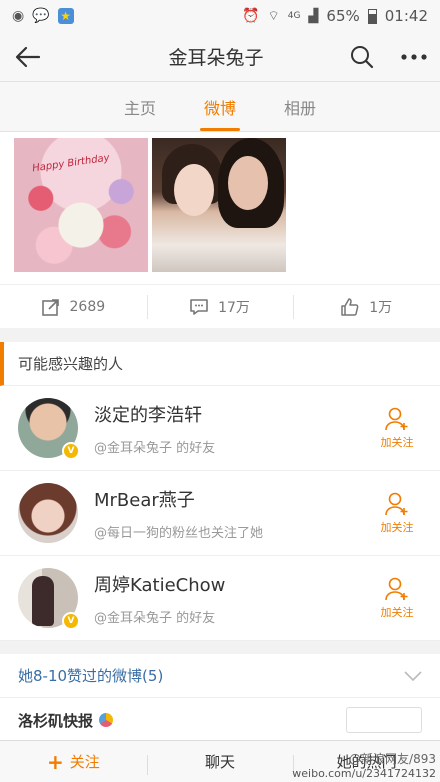  I want to click on recommend-info: 周婷KatieChow @金耳朵兔子 的好友, so click(233, 598).